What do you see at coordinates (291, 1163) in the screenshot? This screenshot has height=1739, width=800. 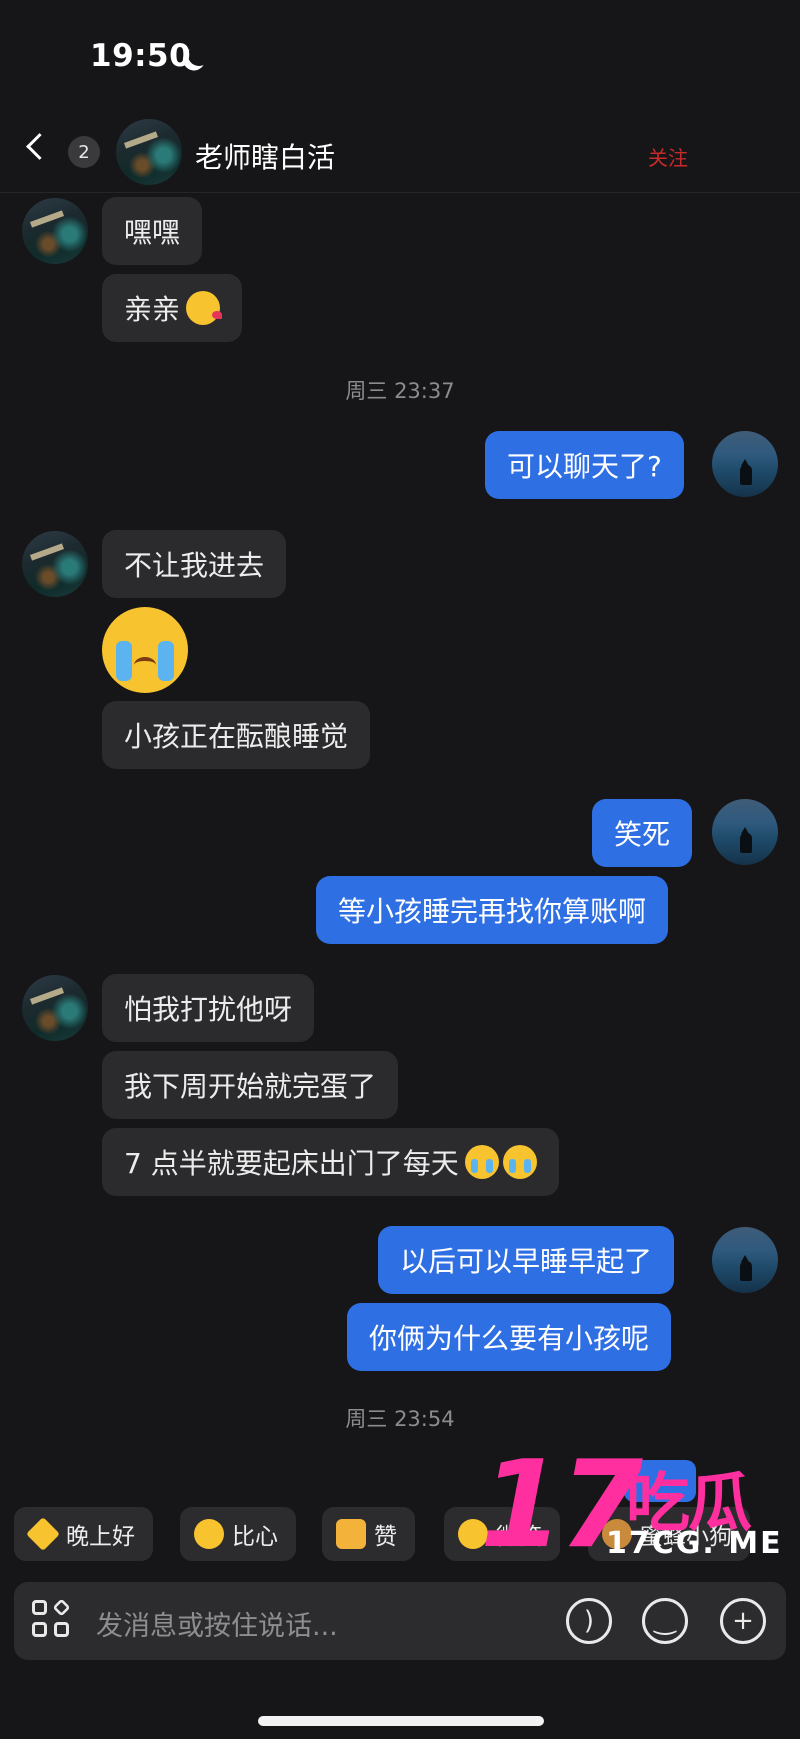 I see `message-text: 7 点半就要起床出门了每天` at bounding box center [291, 1163].